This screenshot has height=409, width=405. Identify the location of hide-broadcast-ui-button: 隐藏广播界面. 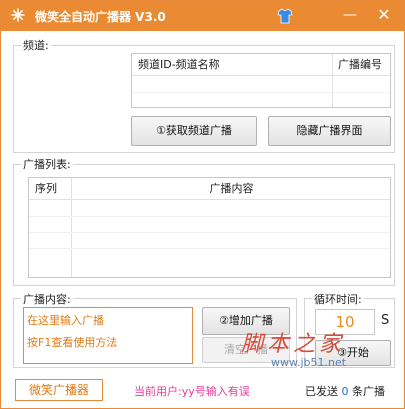
(329, 131).